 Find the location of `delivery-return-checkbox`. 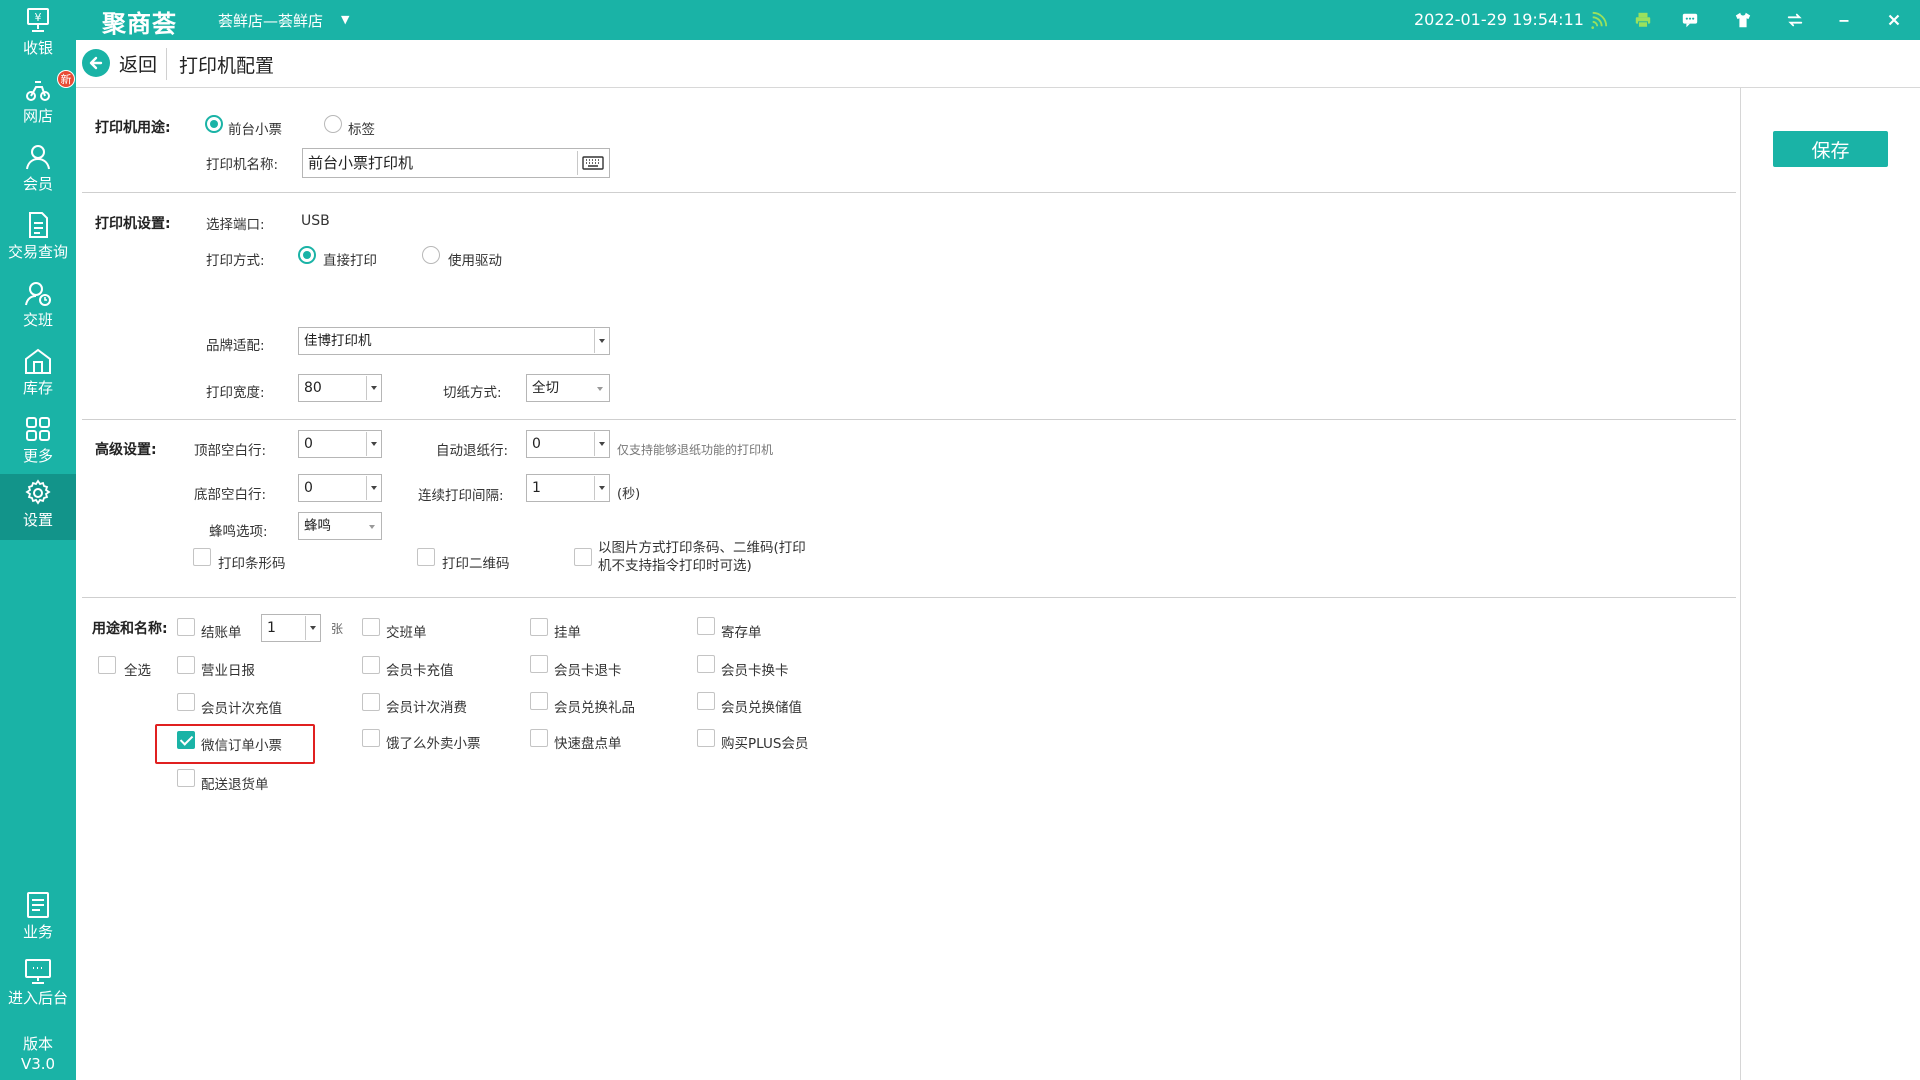

delivery-return-checkbox is located at coordinates (186, 778).